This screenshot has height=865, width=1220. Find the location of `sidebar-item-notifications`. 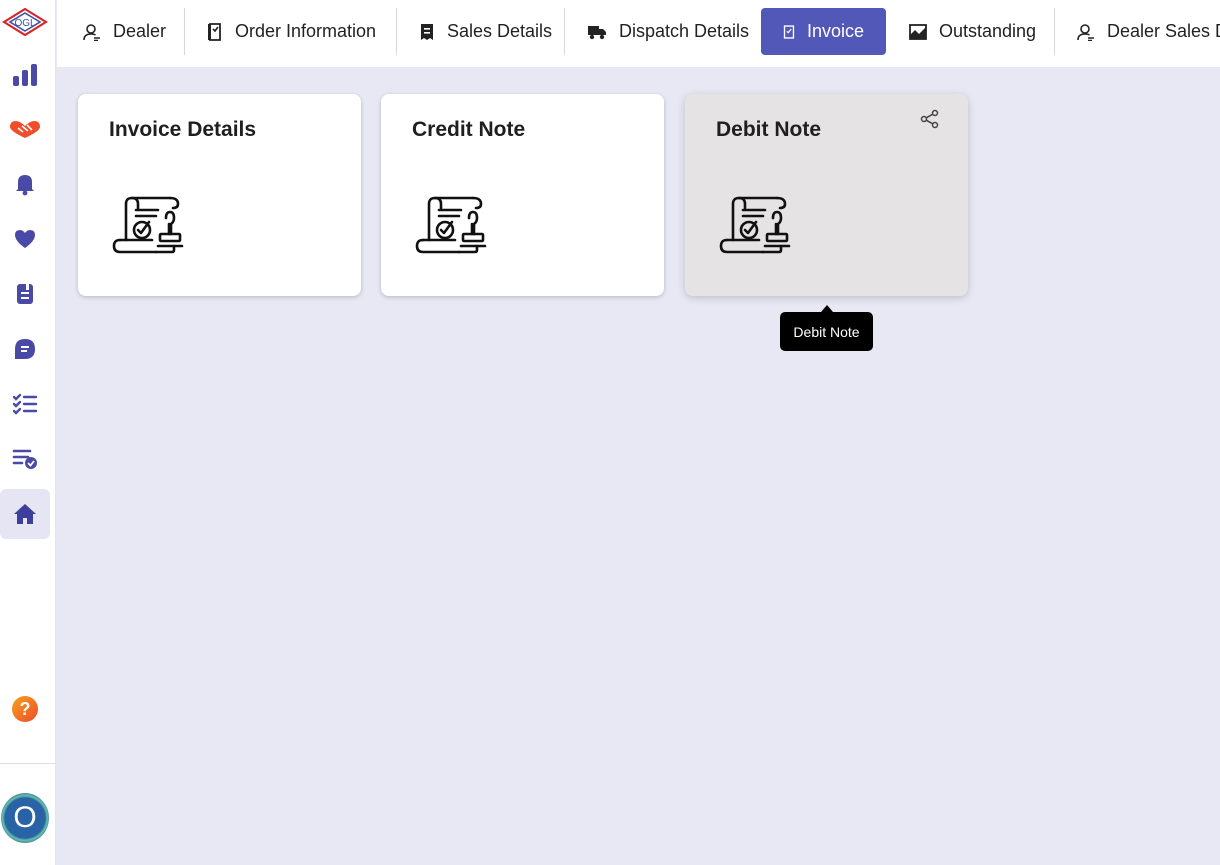

sidebar-item-notifications is located at coordinates (25, 184).